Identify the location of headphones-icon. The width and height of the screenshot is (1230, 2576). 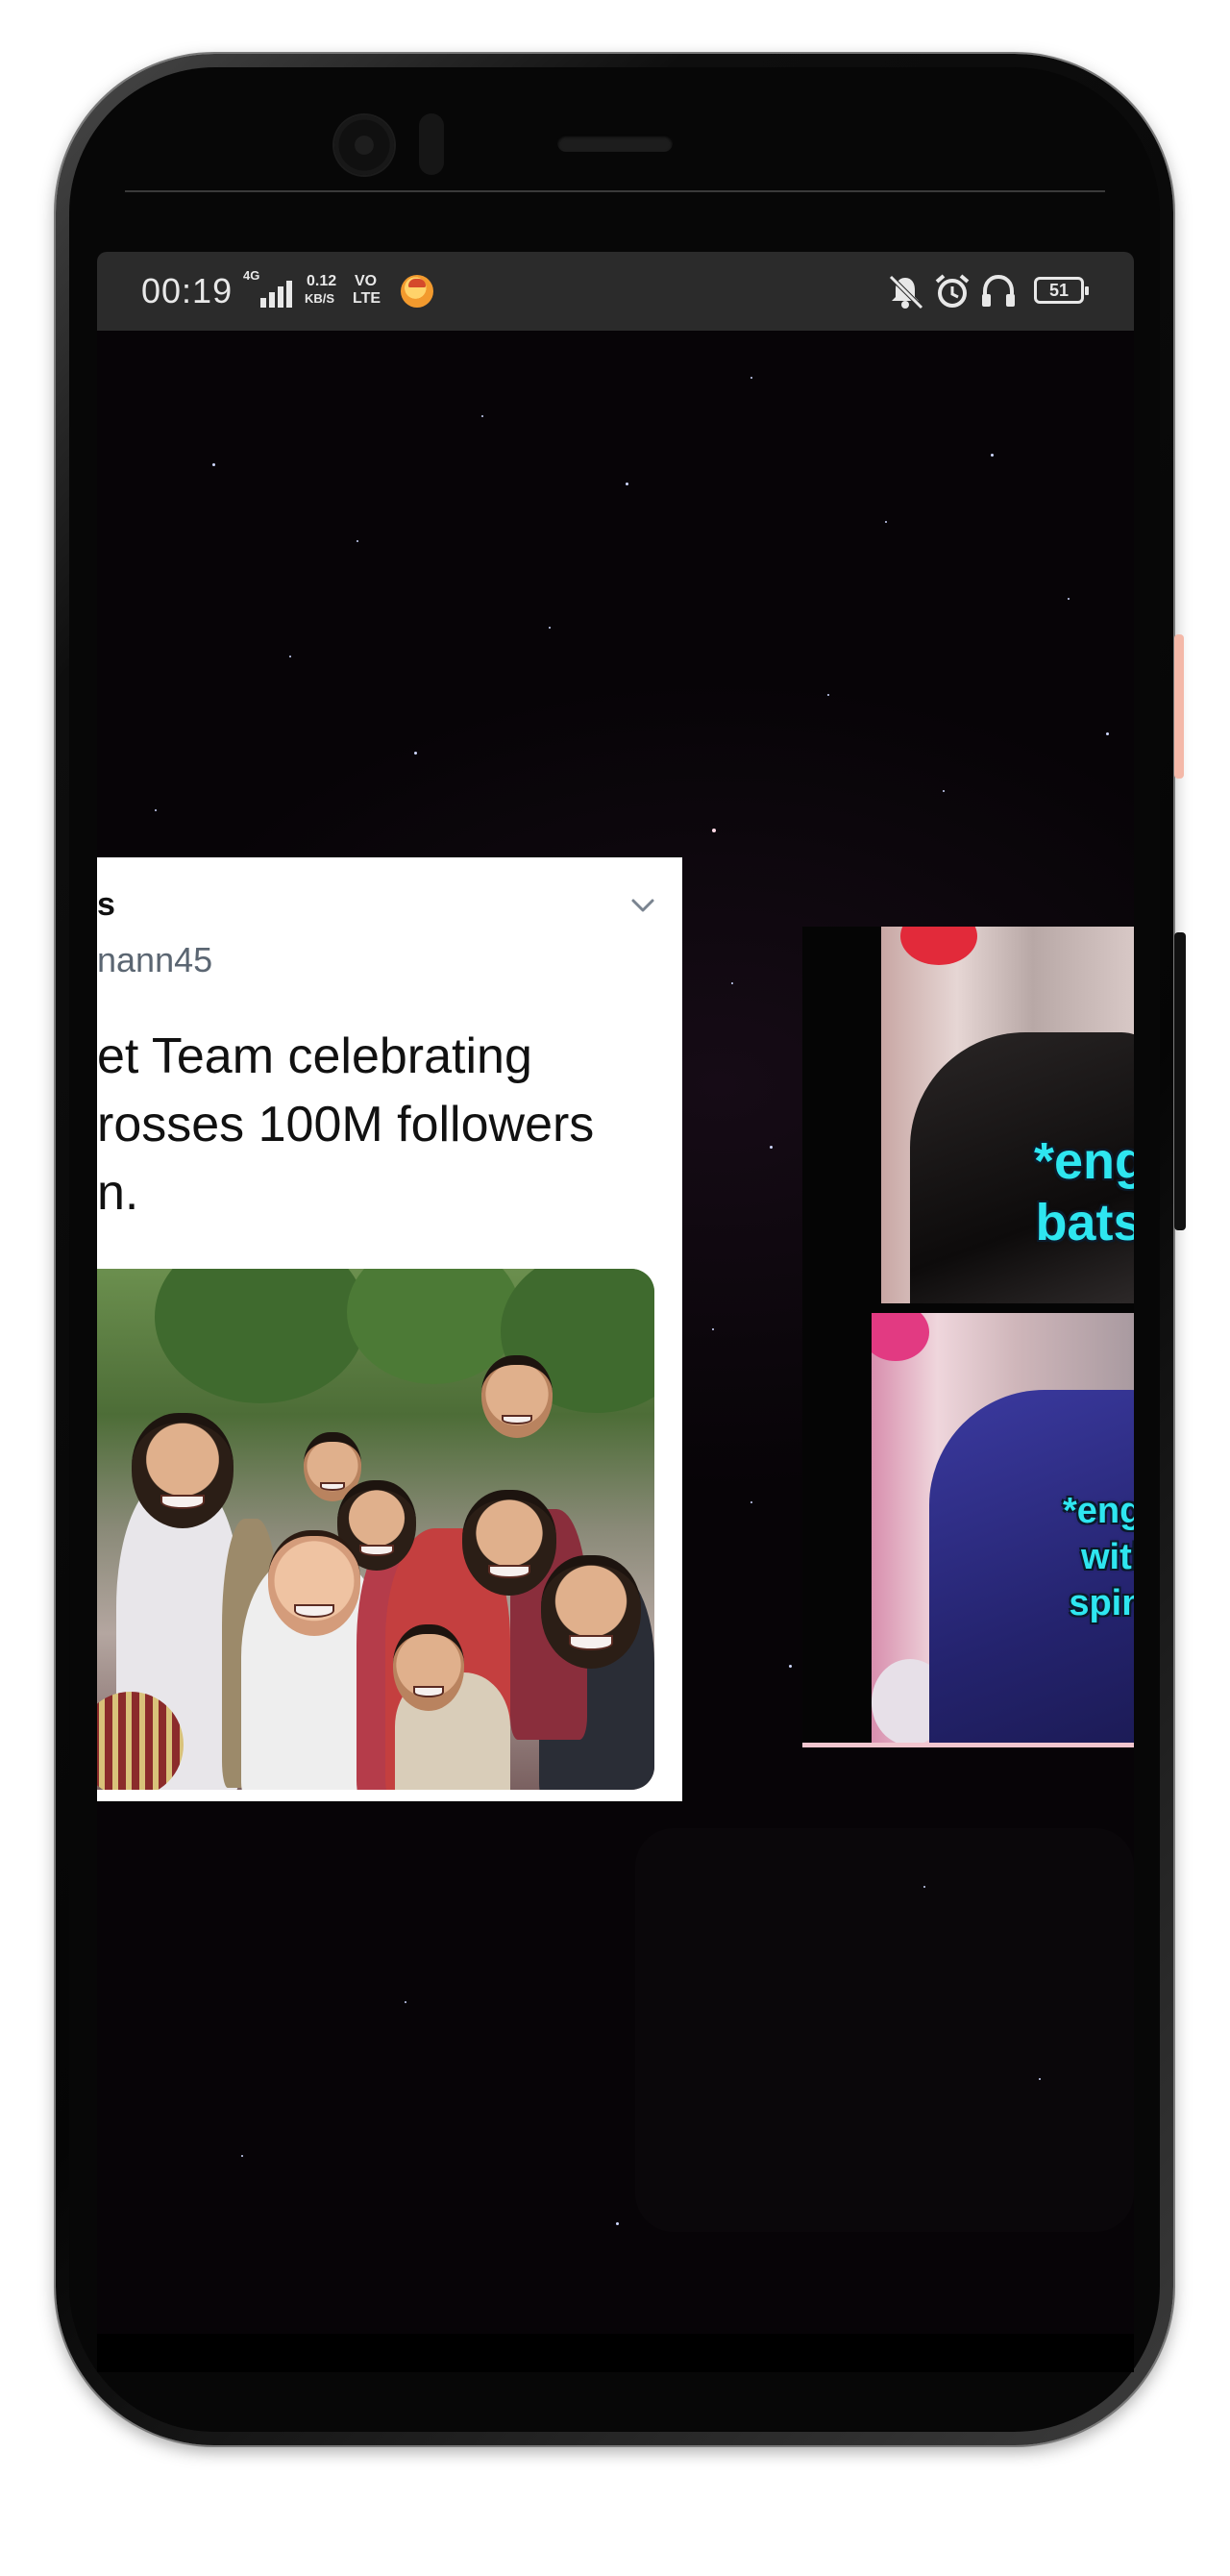
(999, 291).